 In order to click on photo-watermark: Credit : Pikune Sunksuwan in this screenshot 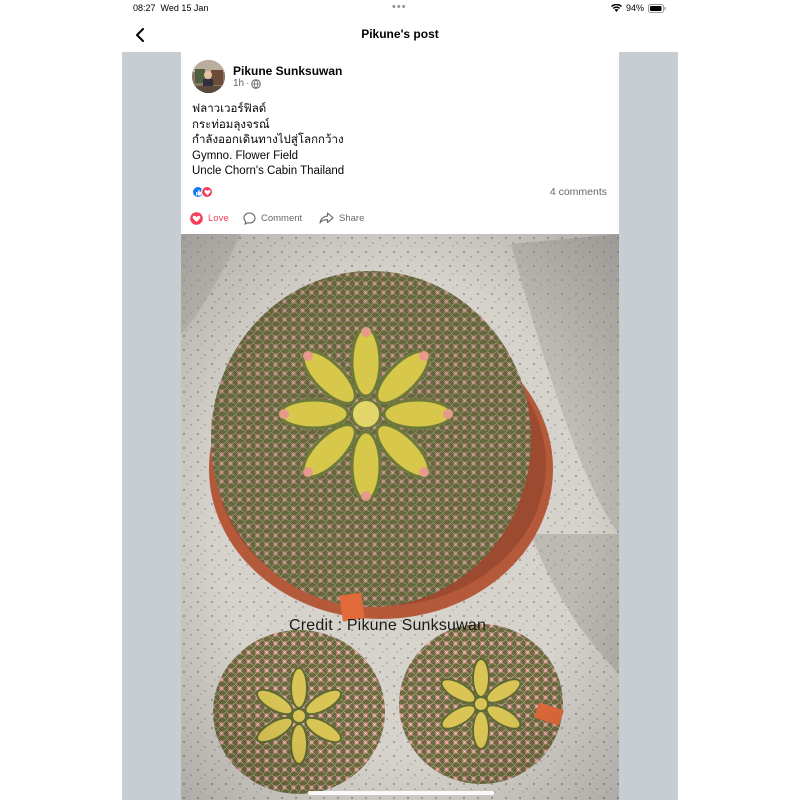, I will do `click(388, 625)`.